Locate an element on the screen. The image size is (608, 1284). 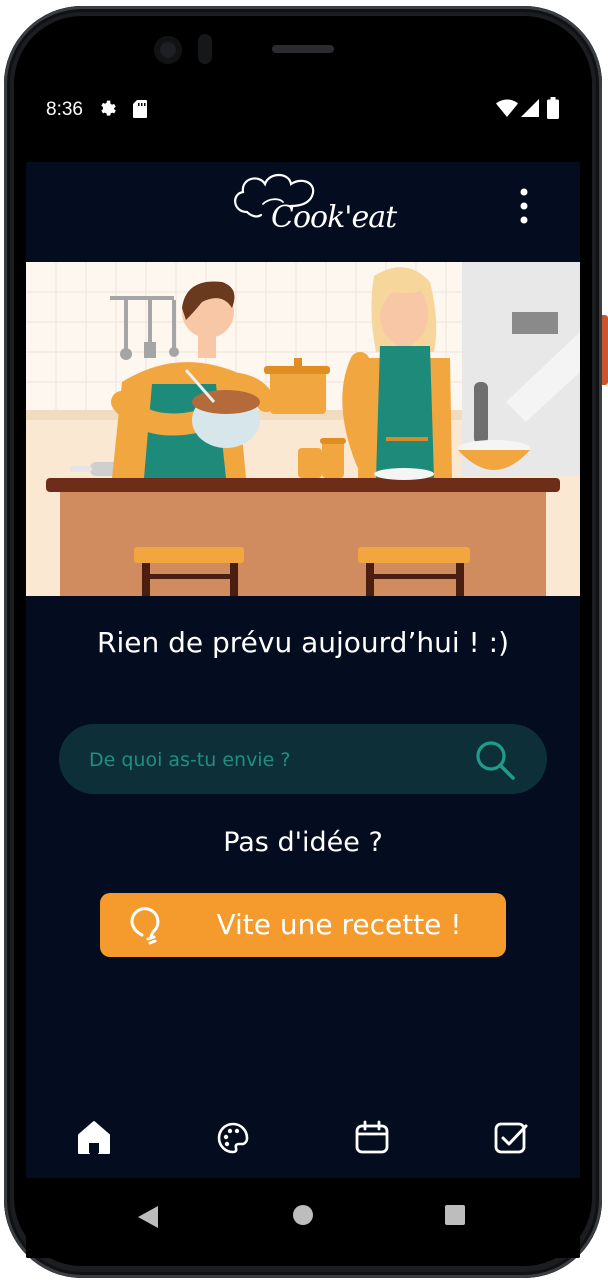
cookeat-logo: Cook'eat is located at coordinates (313, 206).